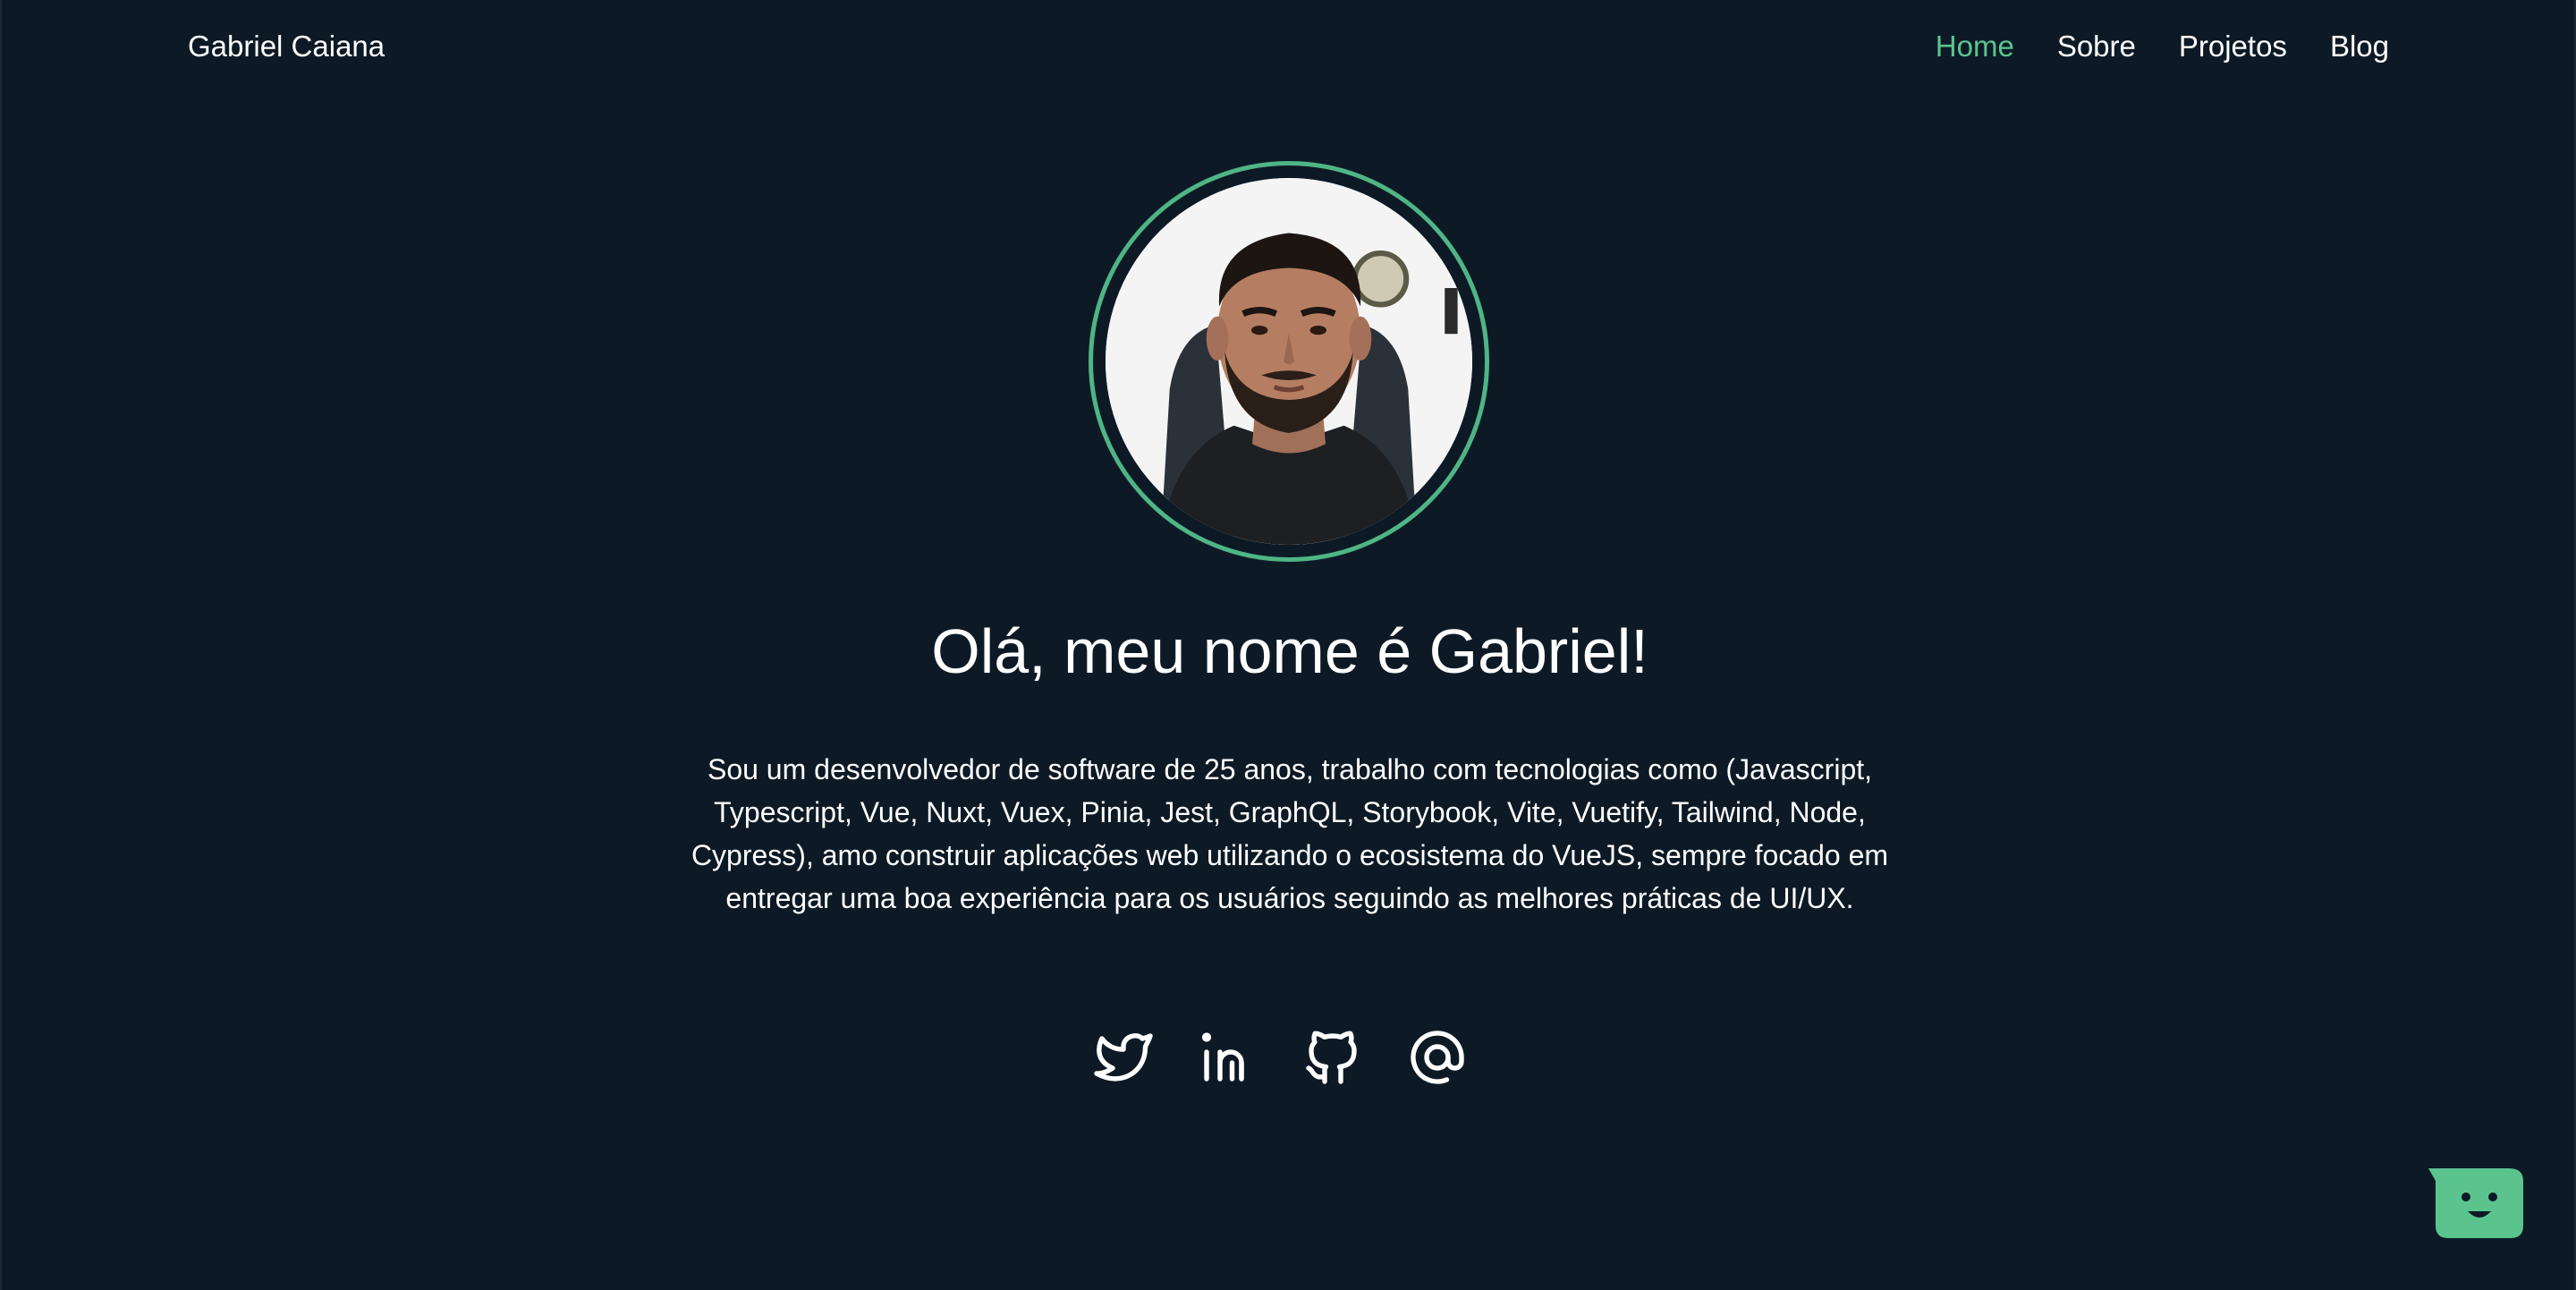  I want to click on nav-item-projetos: Projetos, so click(2233, 46).